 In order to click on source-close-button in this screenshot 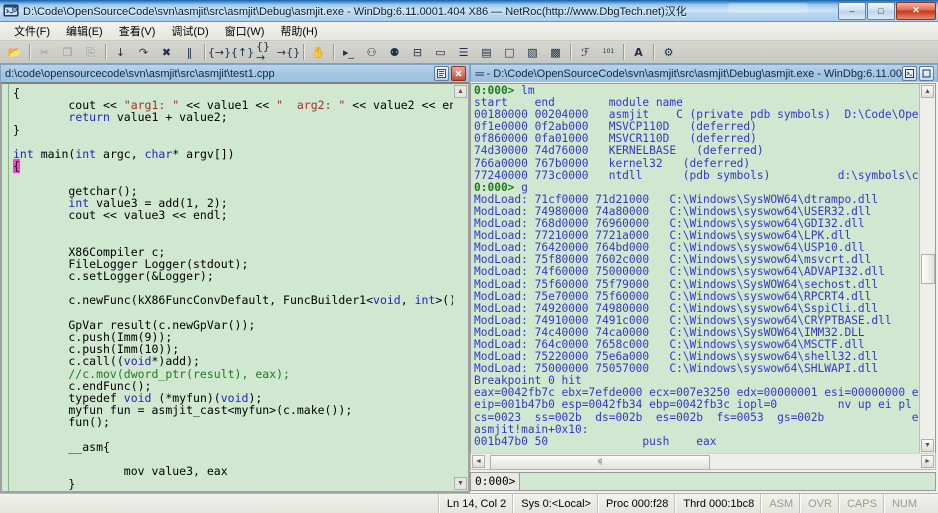, I will do `click(458, 73)`.